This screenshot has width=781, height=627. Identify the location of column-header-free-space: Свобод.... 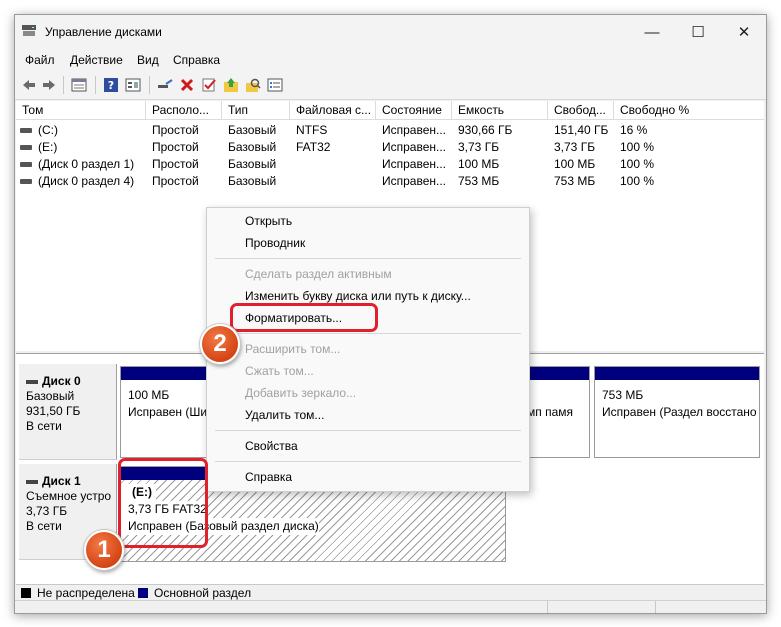
(581, 110).